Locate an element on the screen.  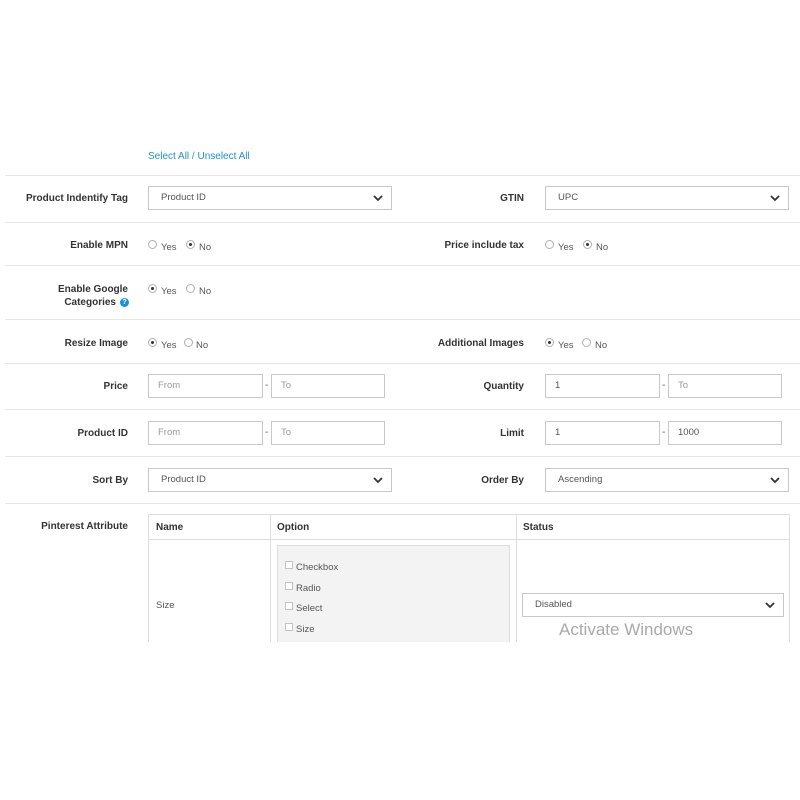
price-tax-yes-label: Yes is located at coordinates (566, 247).